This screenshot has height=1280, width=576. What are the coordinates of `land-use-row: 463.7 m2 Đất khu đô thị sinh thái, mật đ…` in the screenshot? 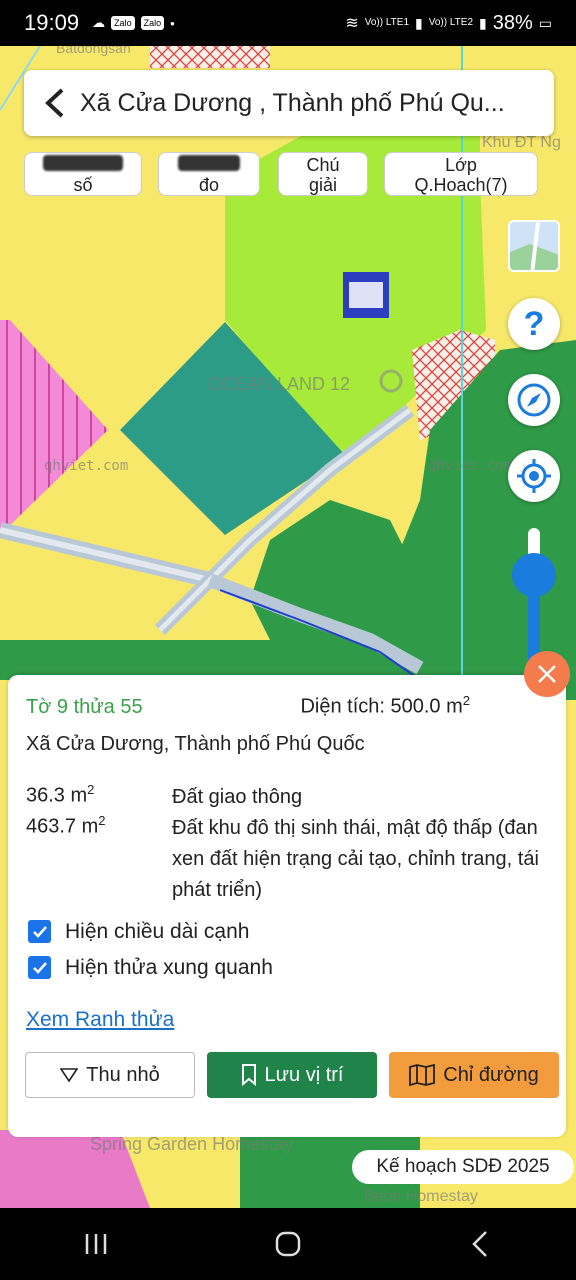 It's located at (287, 859).